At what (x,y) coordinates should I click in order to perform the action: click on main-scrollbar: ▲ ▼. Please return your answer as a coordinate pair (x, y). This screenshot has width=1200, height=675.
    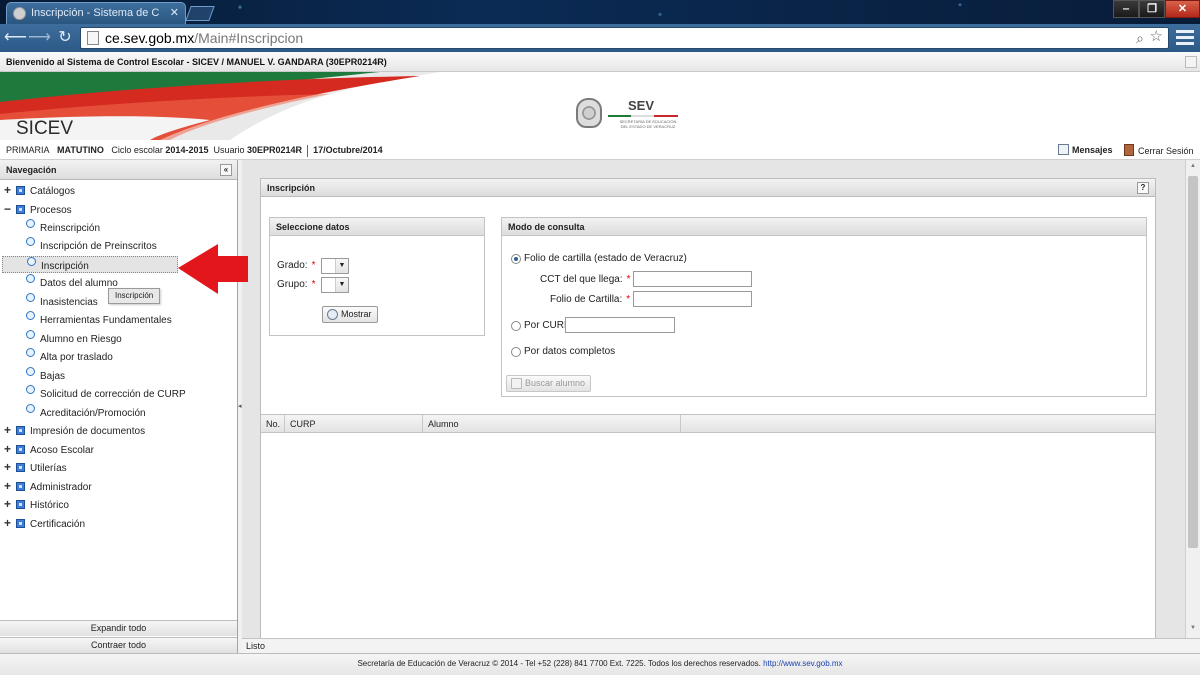
    Looking at the image, I should click on (1192, 399).